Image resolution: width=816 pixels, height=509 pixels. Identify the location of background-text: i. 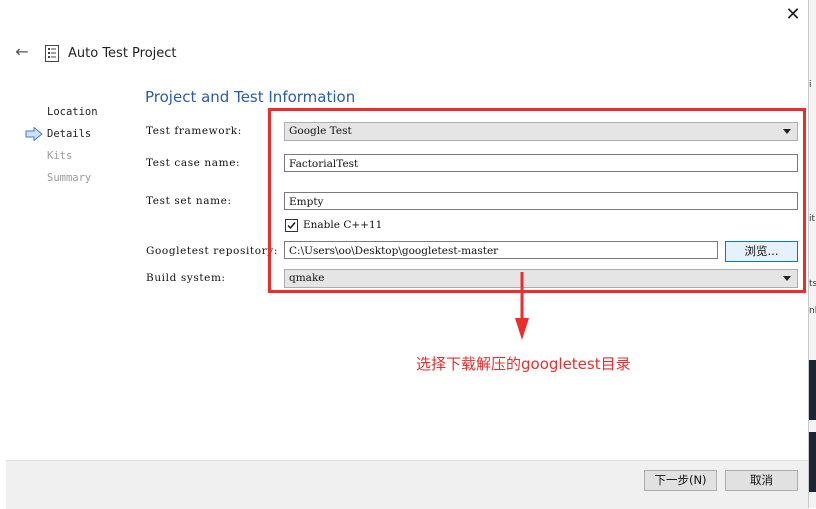
(810, 85).